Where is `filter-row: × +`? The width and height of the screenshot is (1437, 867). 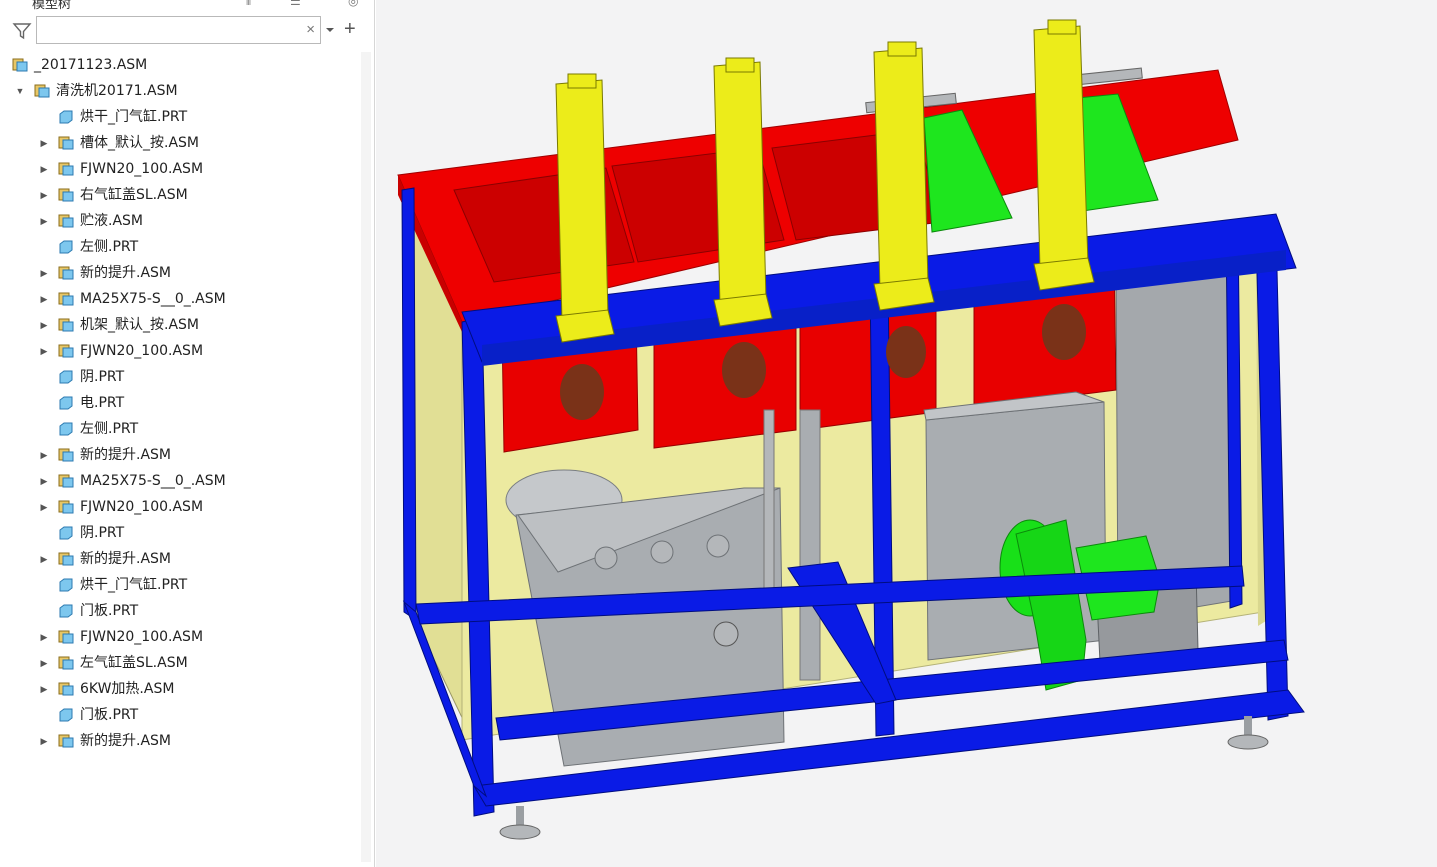 filter-row: × + is located at coordinates (187, 31).